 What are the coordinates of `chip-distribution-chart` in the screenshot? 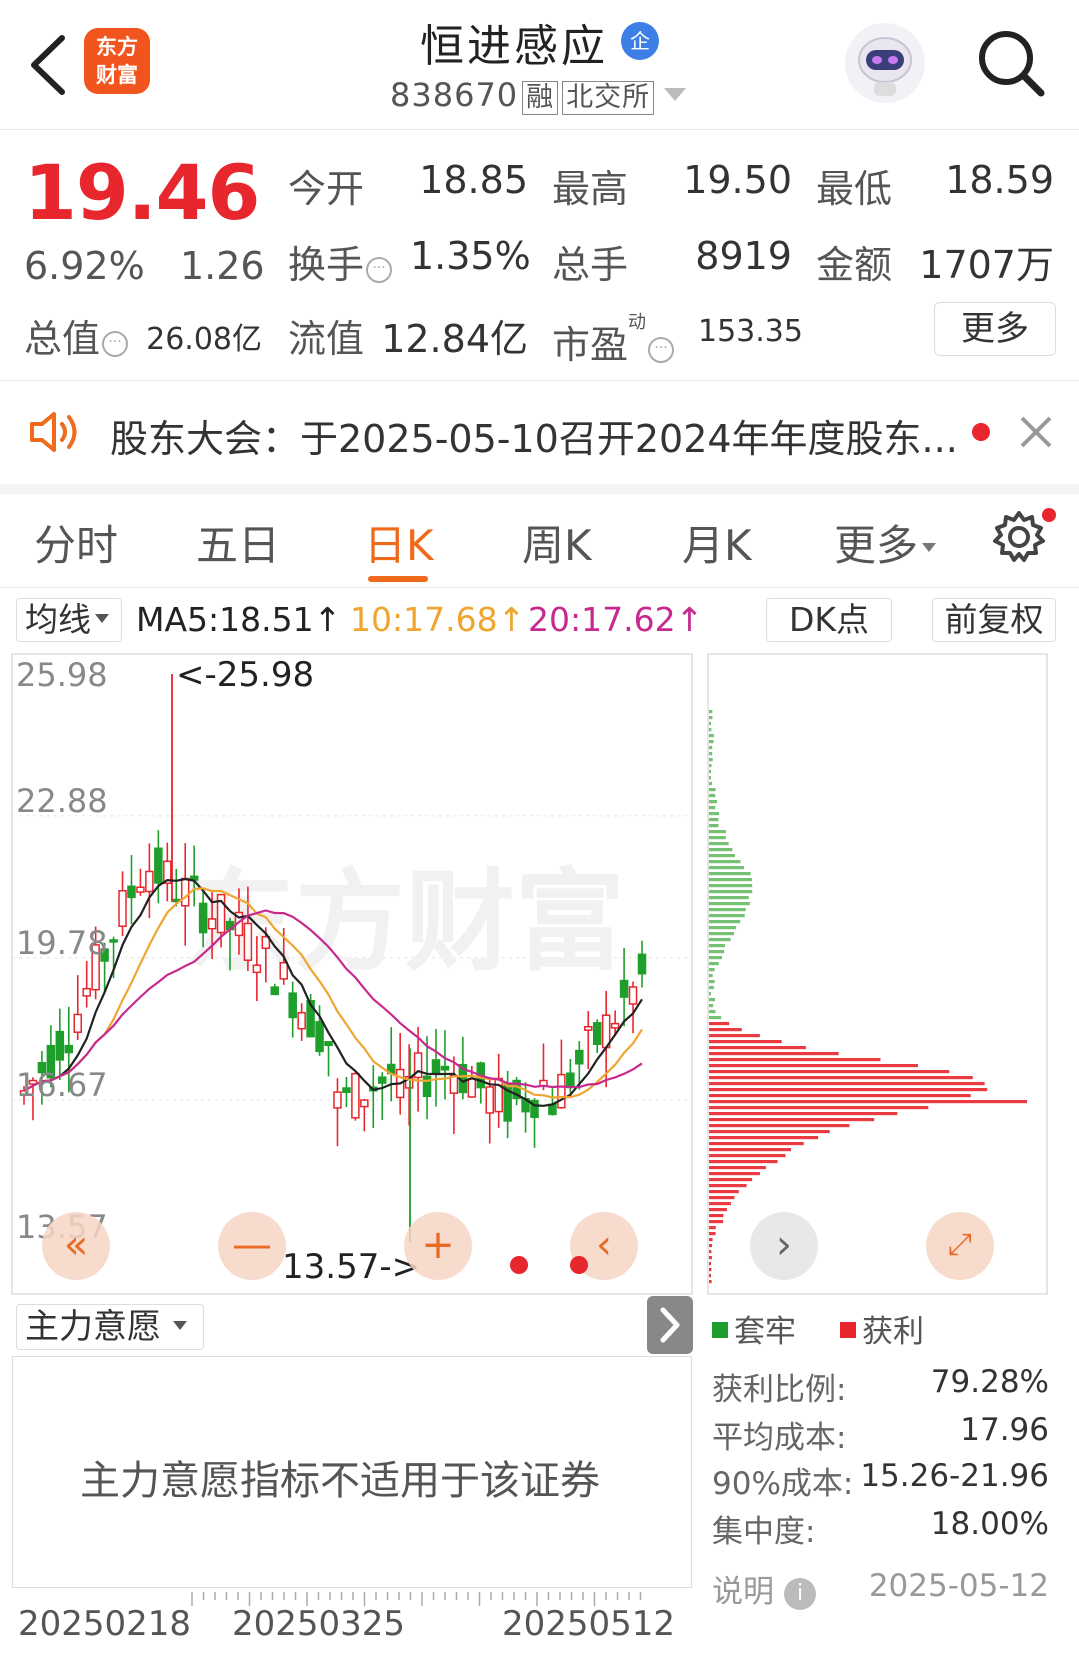 It's located at (877, 974).